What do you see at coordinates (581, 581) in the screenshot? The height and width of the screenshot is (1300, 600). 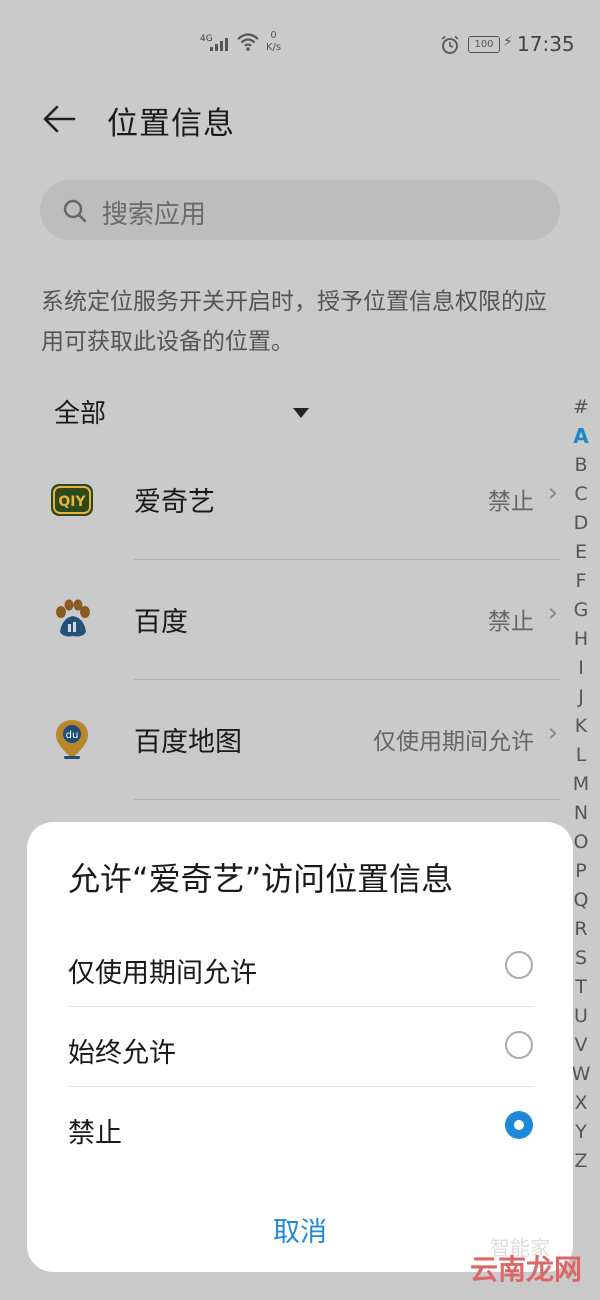 I see `alphabet-index-letter: F` at bounding box center [581, 581].